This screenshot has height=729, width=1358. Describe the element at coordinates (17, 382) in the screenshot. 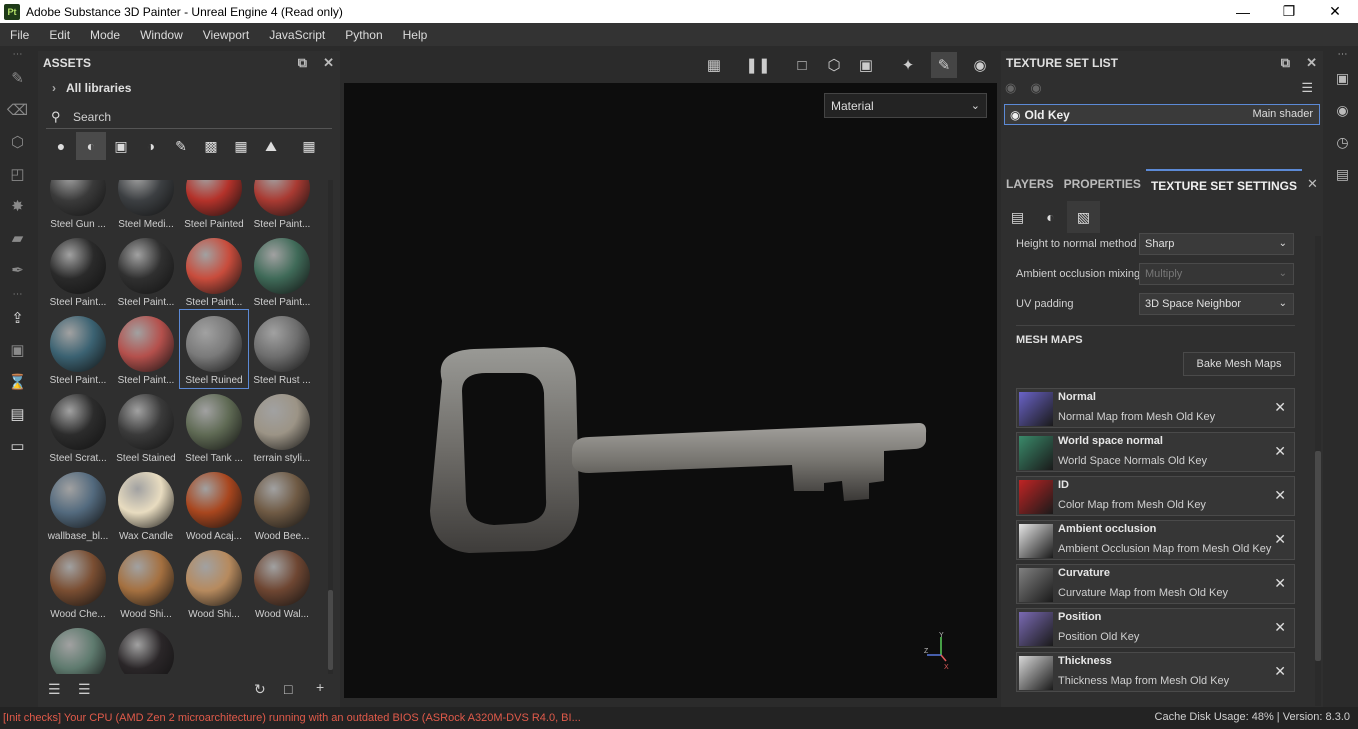

I see `hourglass-icon: ⌛` at that location.